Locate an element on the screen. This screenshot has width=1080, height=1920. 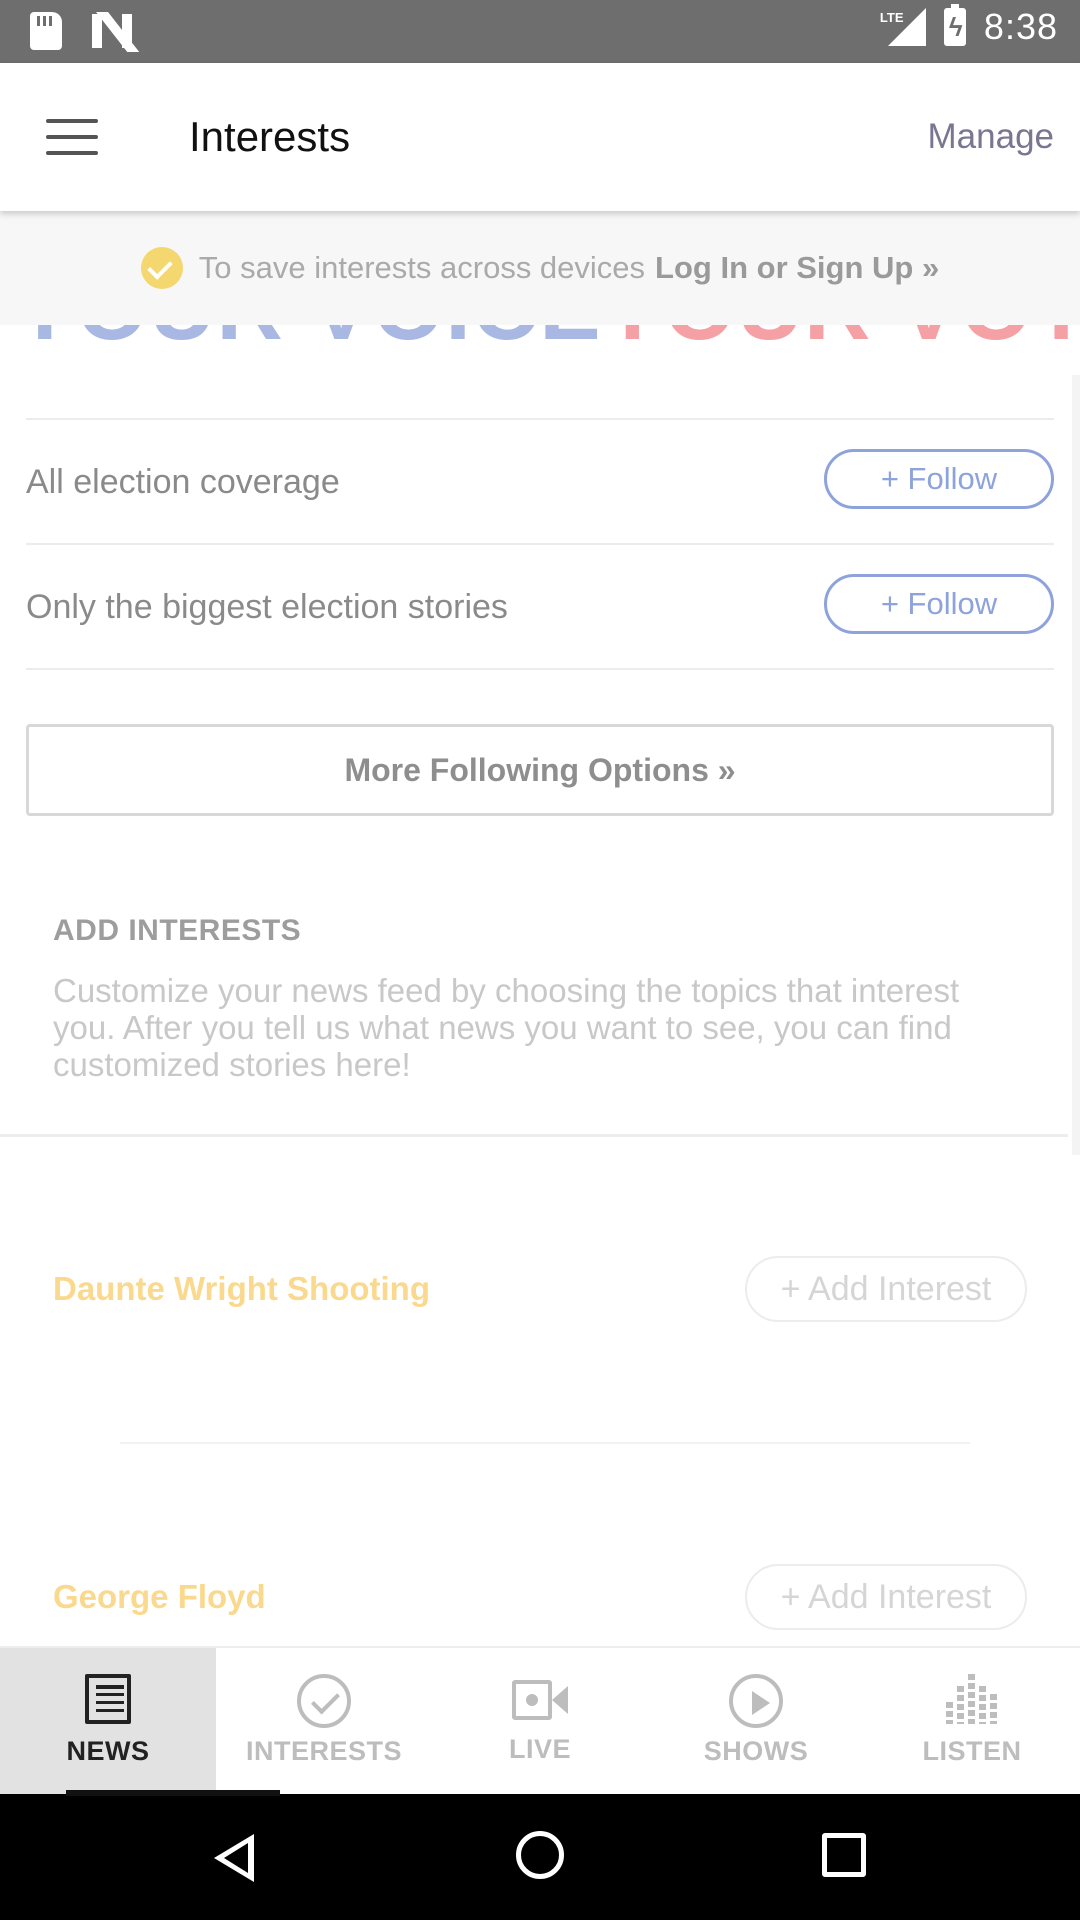
tab-news: NEWS is located at coordinates (108, 1721).